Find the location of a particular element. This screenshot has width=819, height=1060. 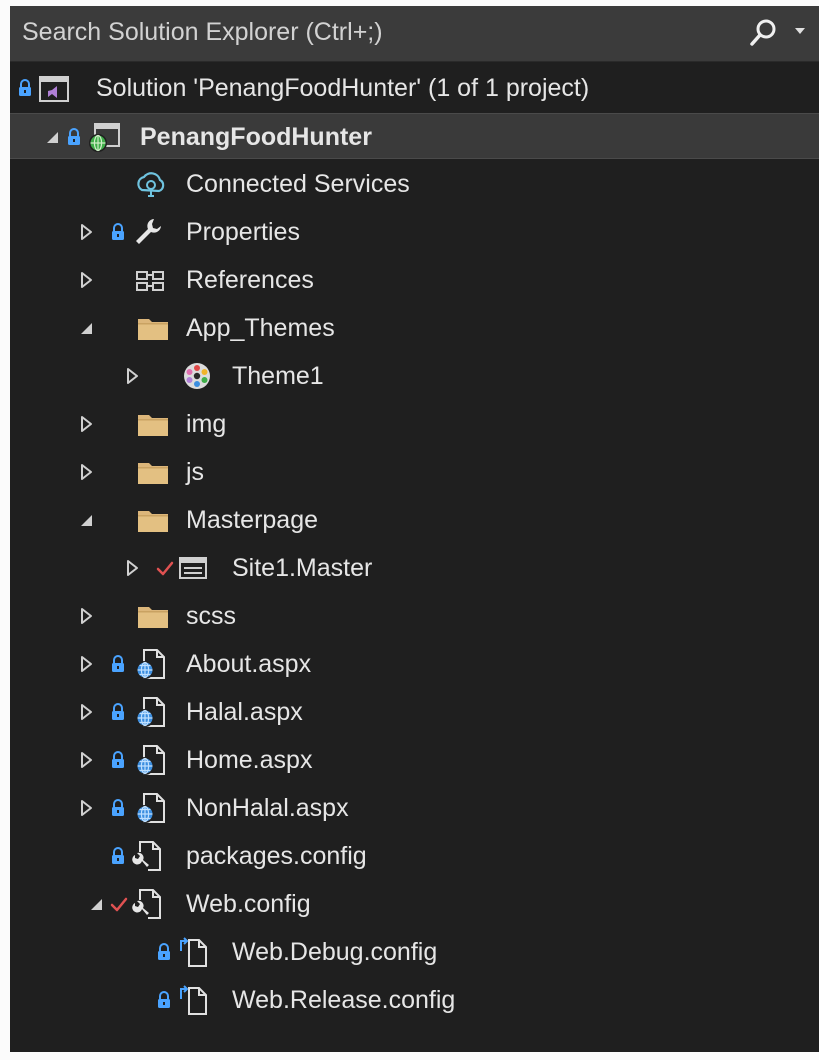

tree-item-halal-aspx: Halal.aspx is located at coordinates (414, 712).